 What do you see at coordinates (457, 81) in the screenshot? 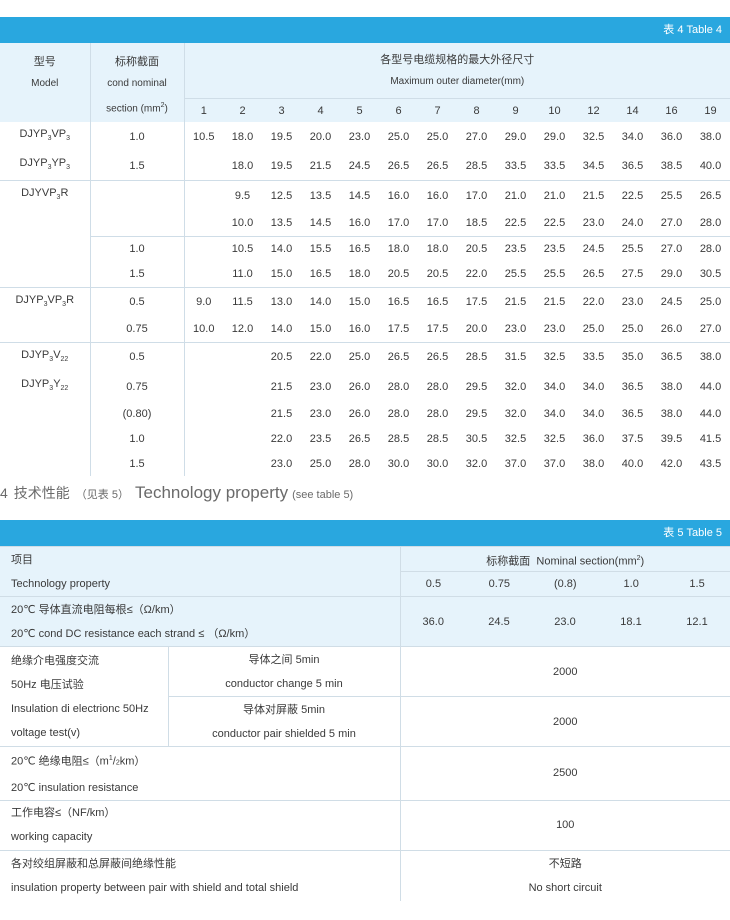
I see `diameter-header-en: Maximum outer diameter(mm)` at bounding box center [457, 81].